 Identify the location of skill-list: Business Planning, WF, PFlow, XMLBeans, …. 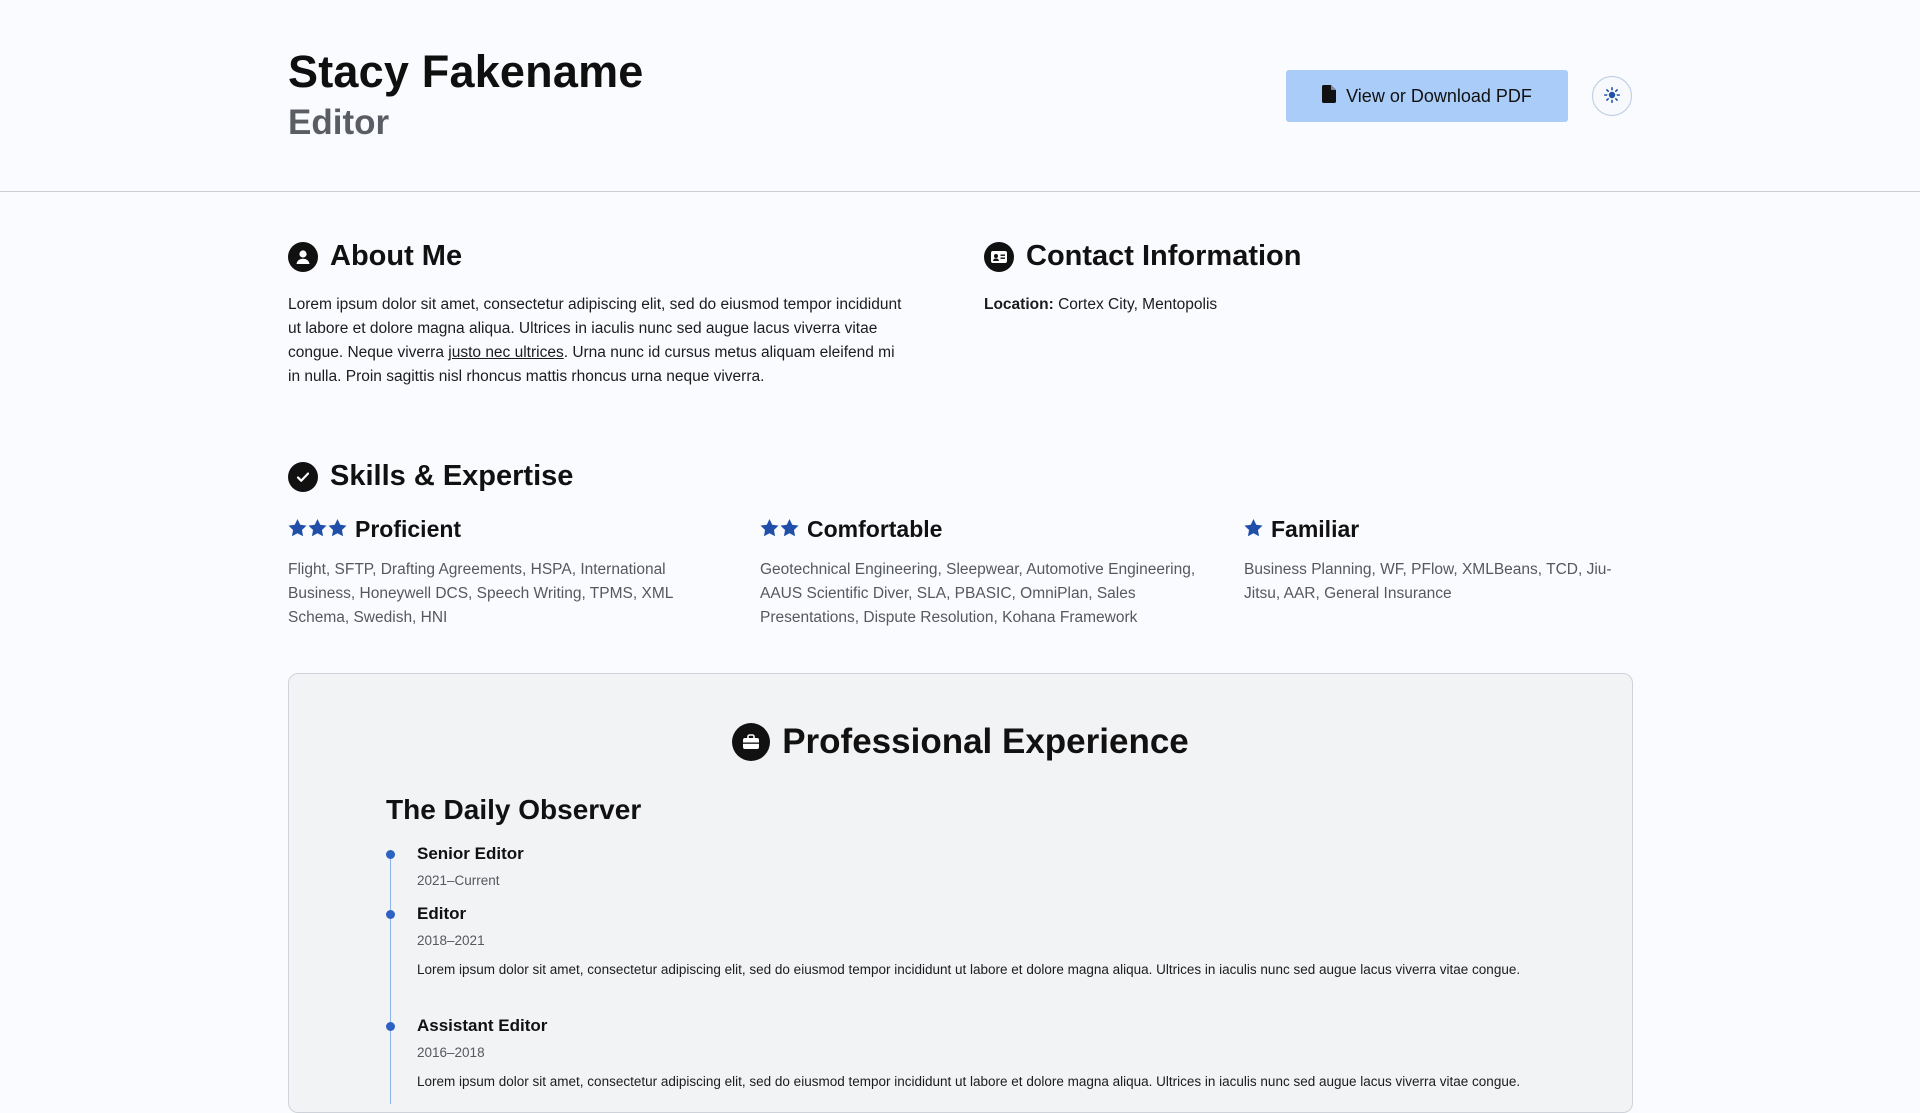
(1428, 581).